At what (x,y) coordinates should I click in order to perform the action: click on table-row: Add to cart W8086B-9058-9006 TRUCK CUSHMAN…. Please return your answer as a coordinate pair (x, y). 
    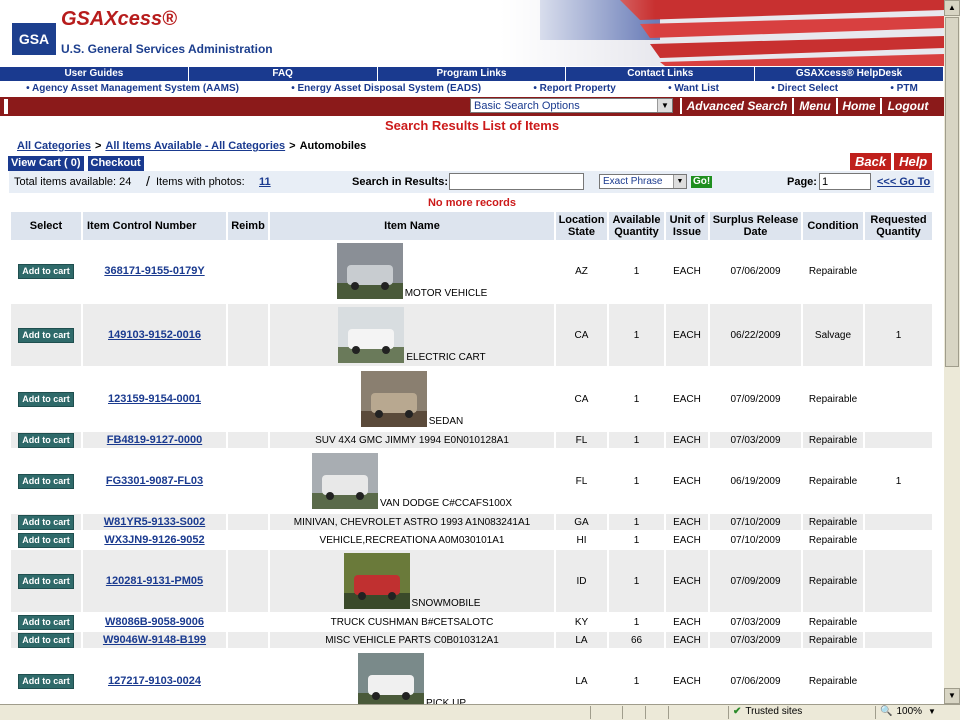
    Looking at the image, I should click on (471, 623).